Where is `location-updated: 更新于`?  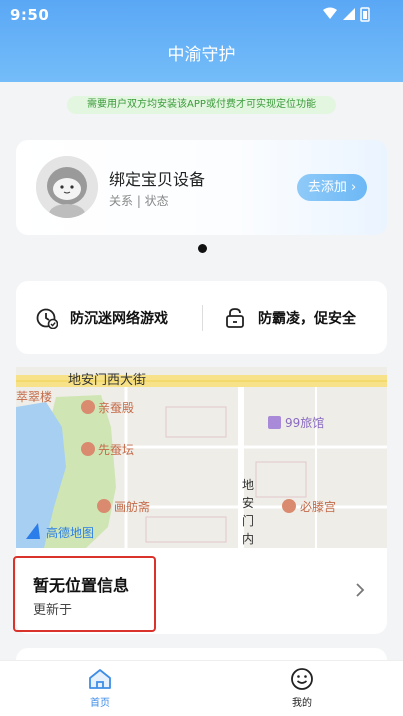 location-updated: 更新于 is located at coordinates (53, 610).